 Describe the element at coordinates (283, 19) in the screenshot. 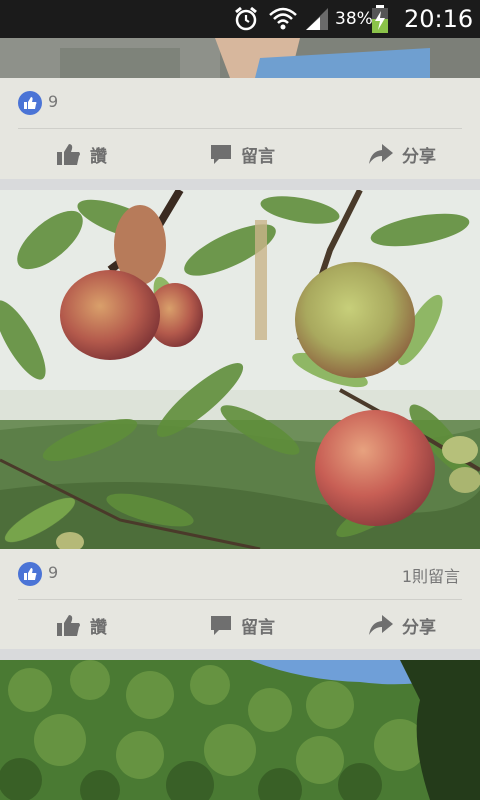

I see `wifi-icon` at that location.